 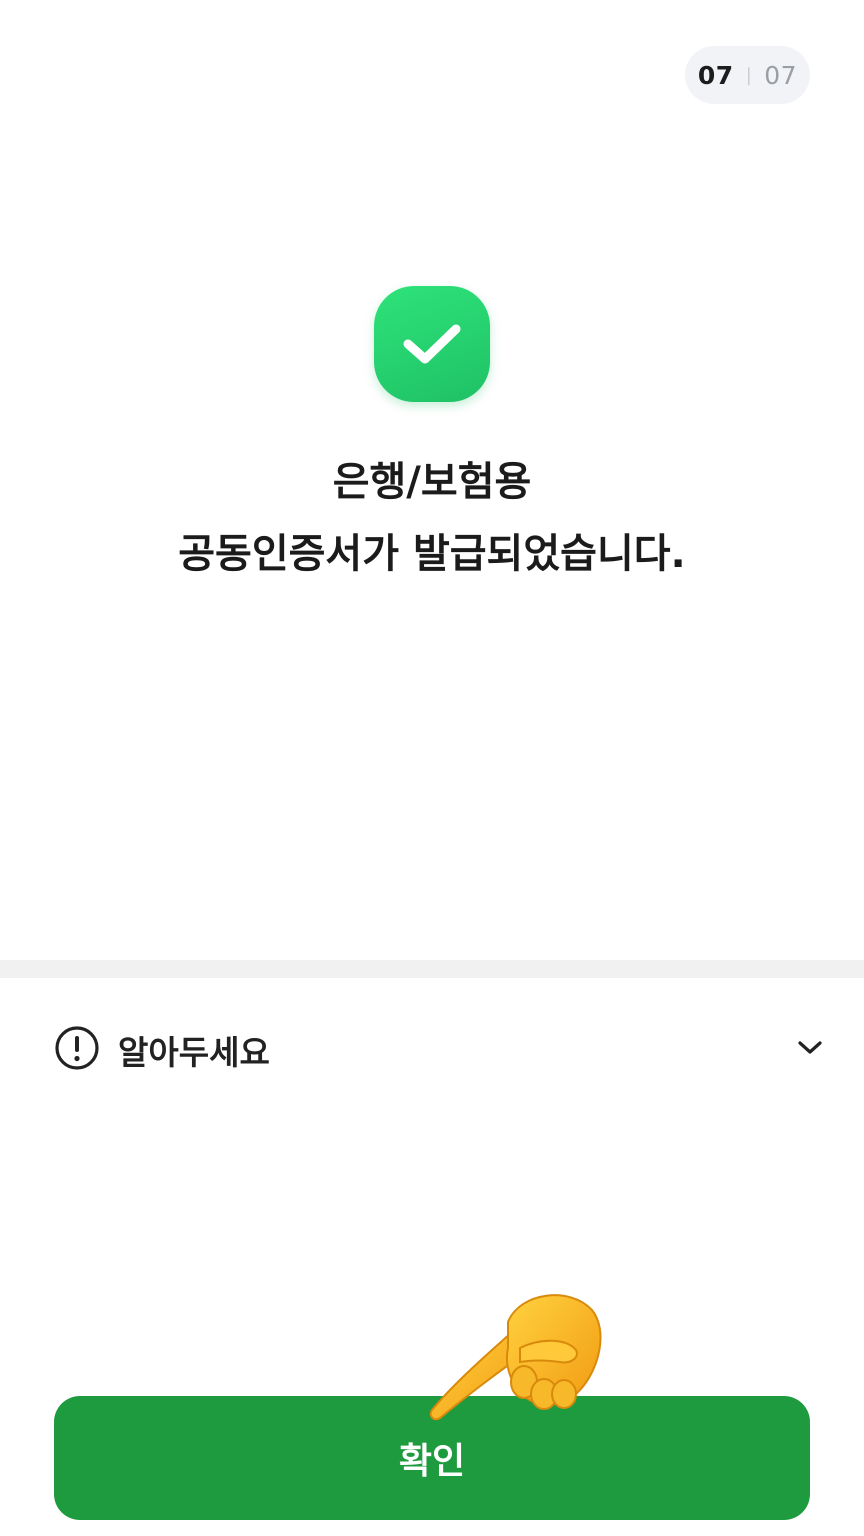 I want to click on step-total: 07, so click(x=781, y=75).